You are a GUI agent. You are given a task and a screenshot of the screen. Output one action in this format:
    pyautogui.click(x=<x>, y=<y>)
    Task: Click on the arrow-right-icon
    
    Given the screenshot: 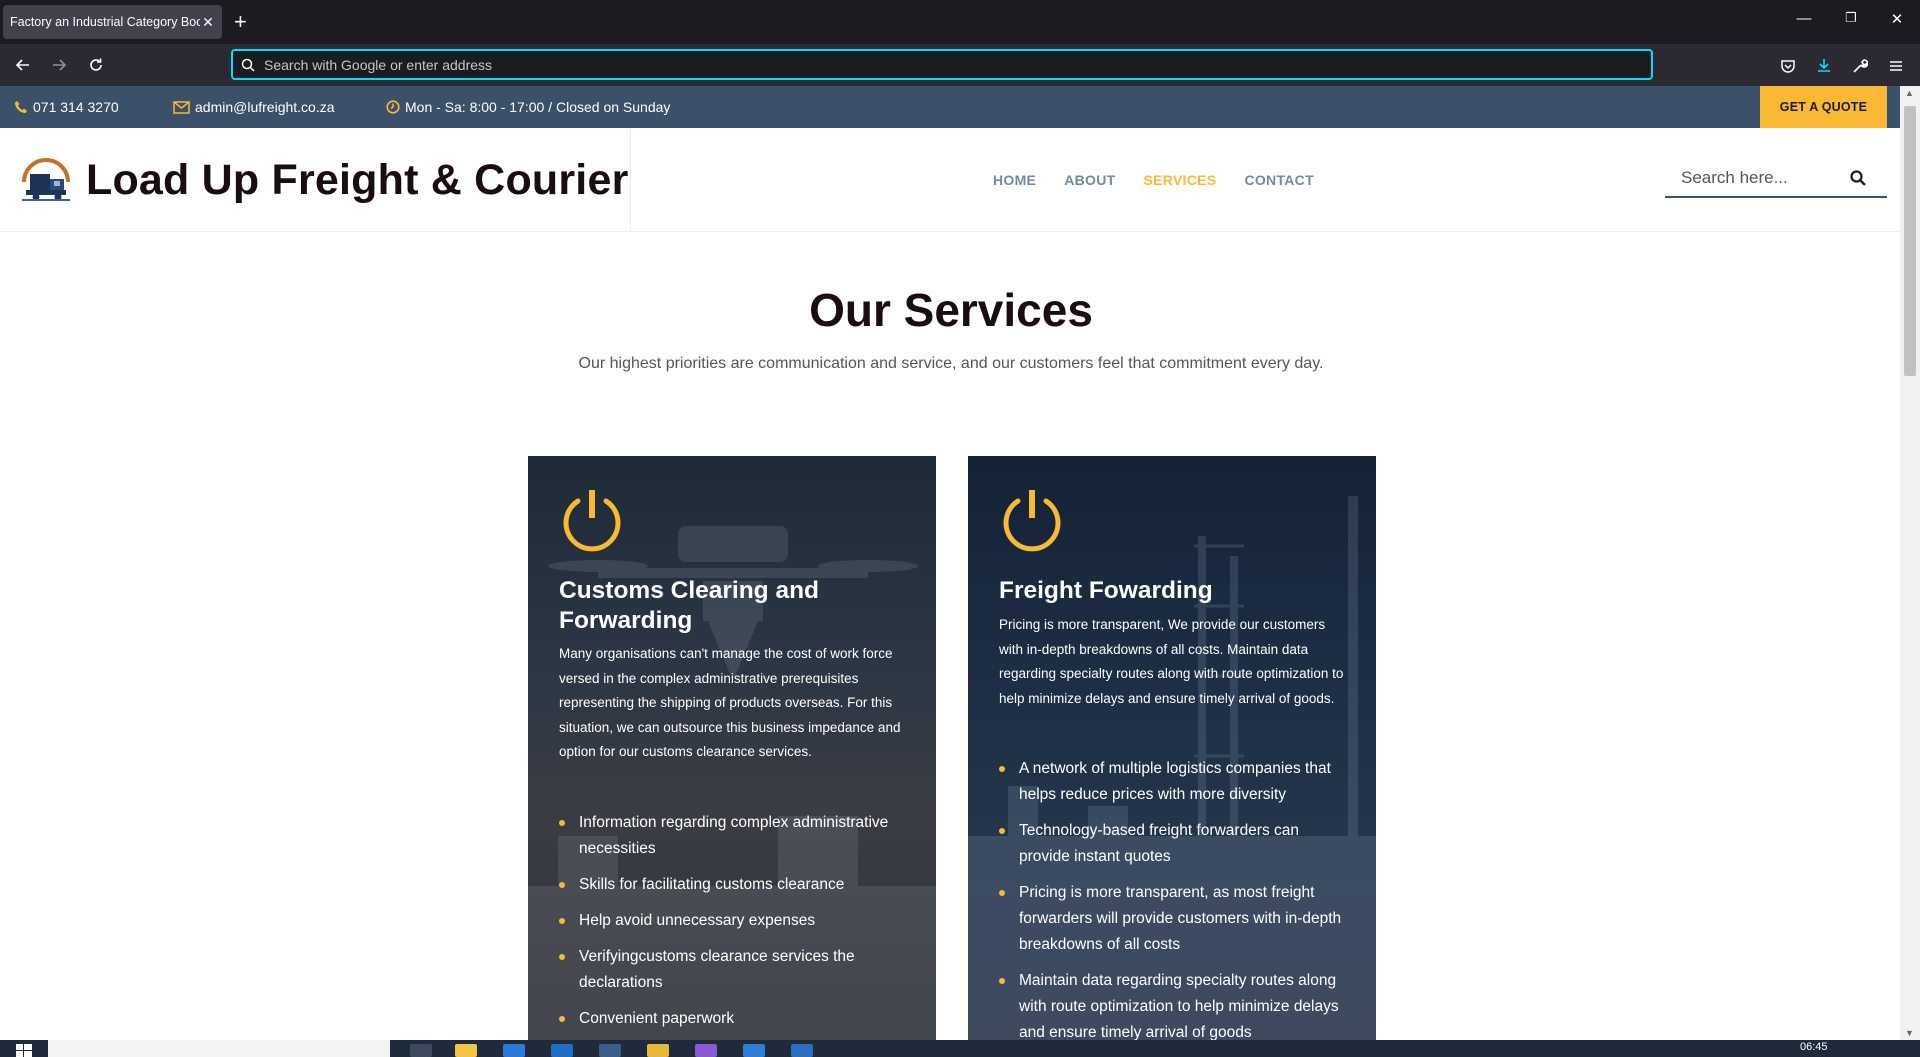 What is the action you would take?
    pyautogui.click(x=60, y=65)
    